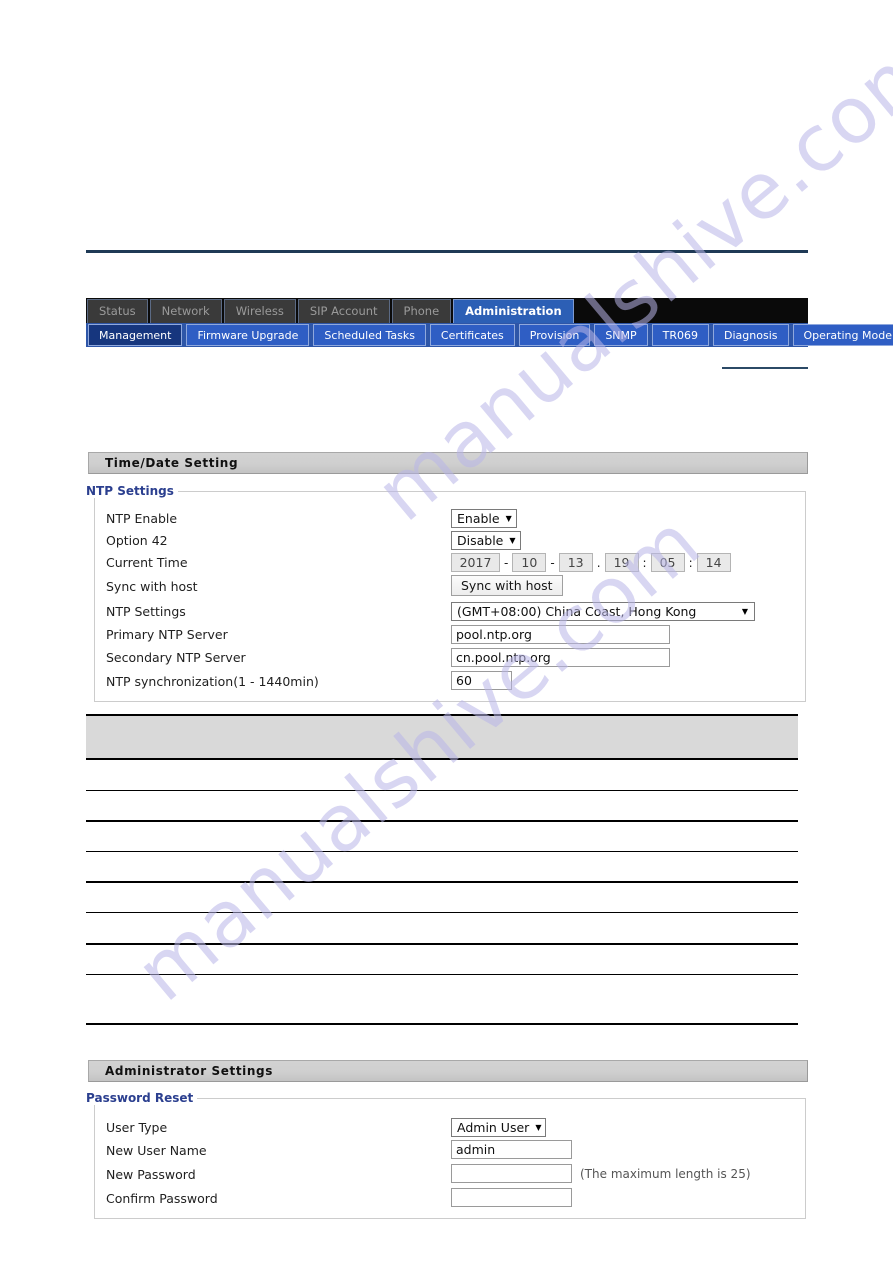  I want to click on control-new-user-name: admin, so click(511, 1149).